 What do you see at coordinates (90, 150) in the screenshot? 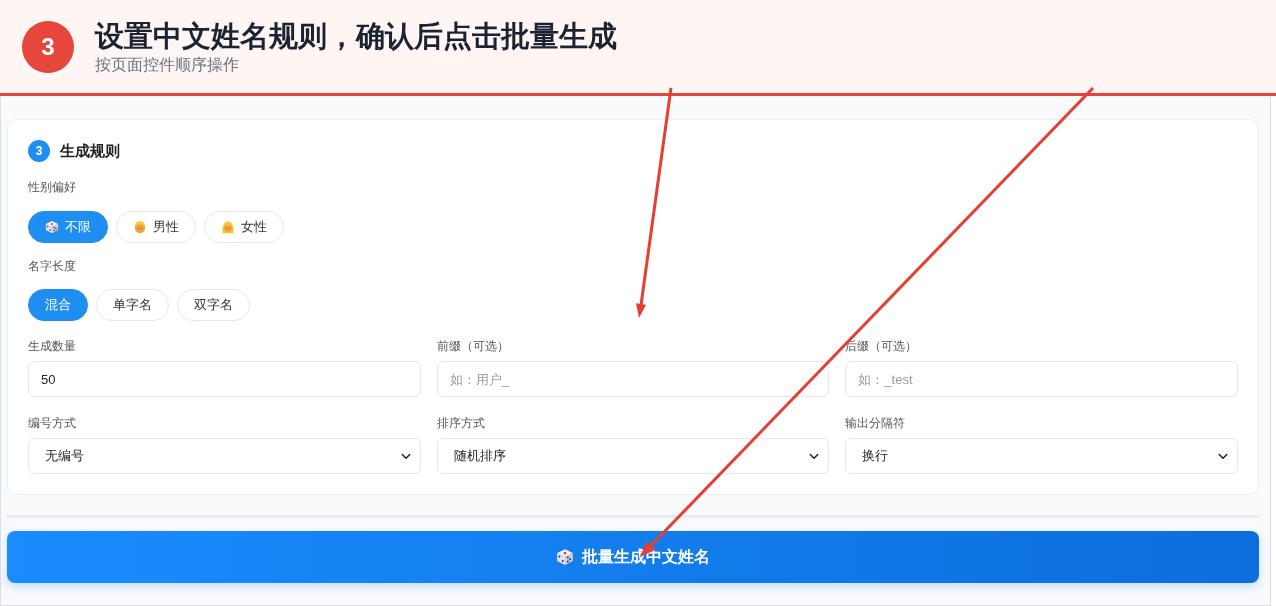
I see `section-title: 生成规则` at bounding box center [90, 150].